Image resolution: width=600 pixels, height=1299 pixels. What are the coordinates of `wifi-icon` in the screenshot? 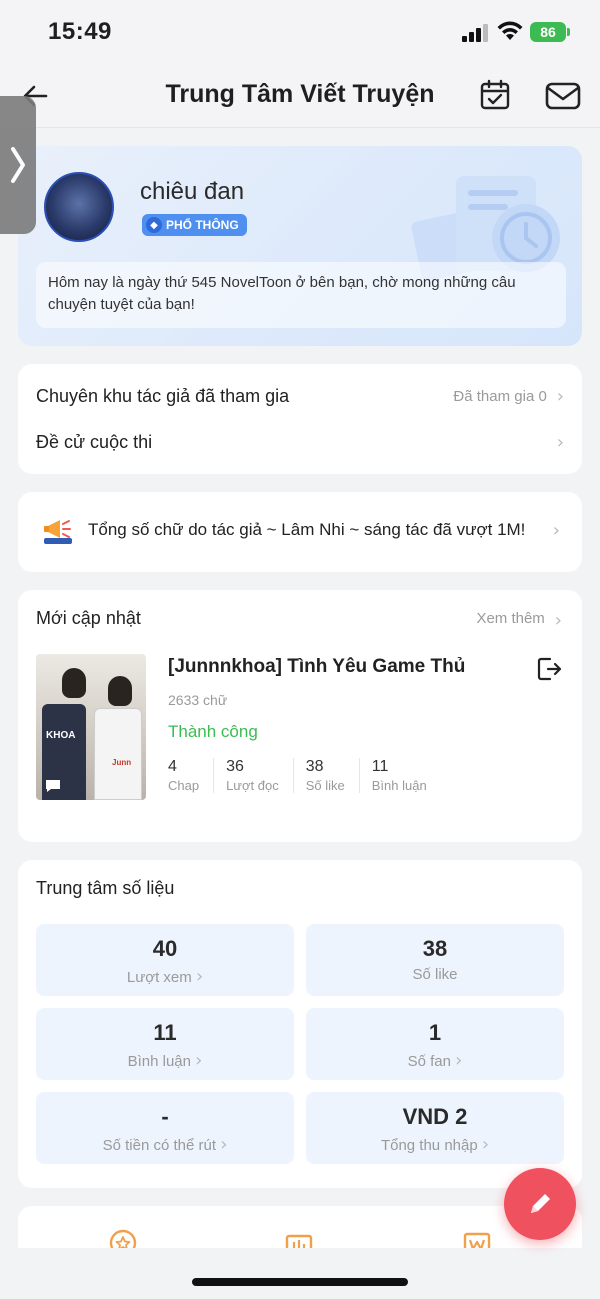 It's located at (510, 30).